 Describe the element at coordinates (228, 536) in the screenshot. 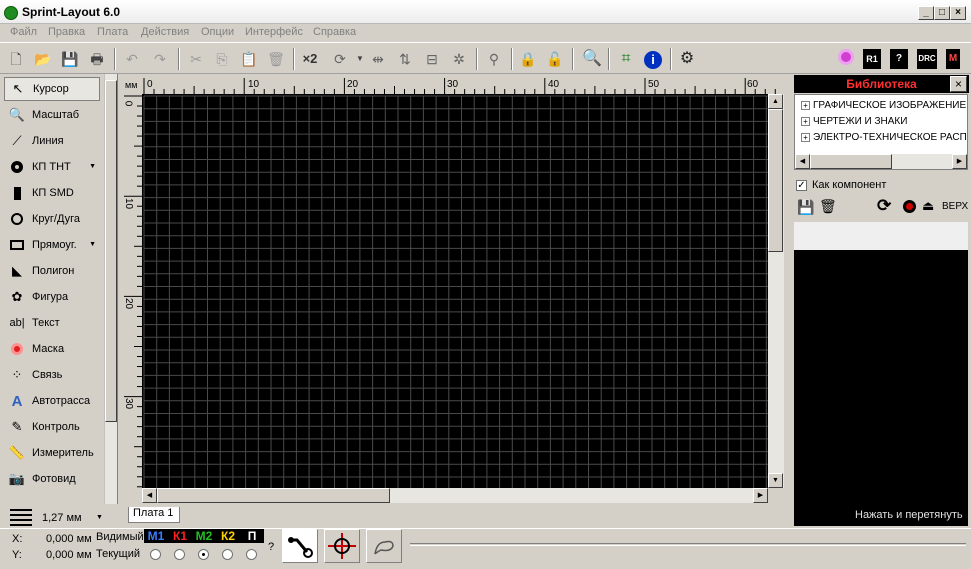

I see `layer-k2: К2` at that location.